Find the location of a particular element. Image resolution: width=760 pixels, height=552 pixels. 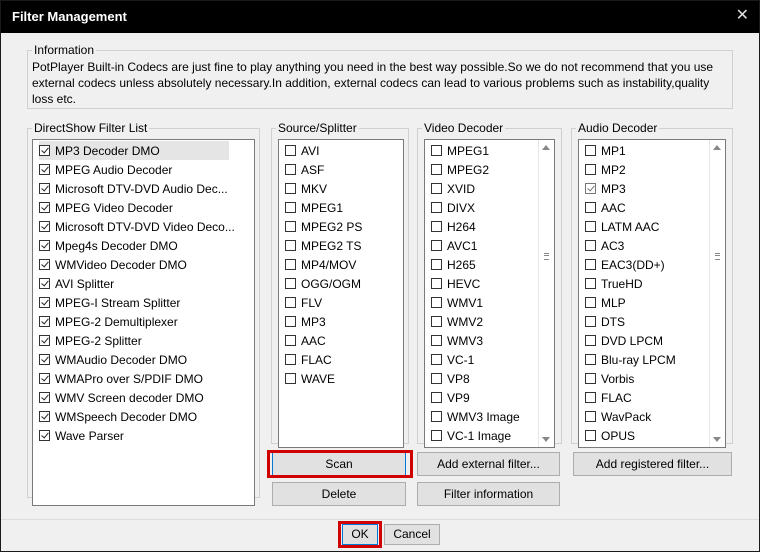

list-item: LATM AAC is located at coordinates (622, 226).